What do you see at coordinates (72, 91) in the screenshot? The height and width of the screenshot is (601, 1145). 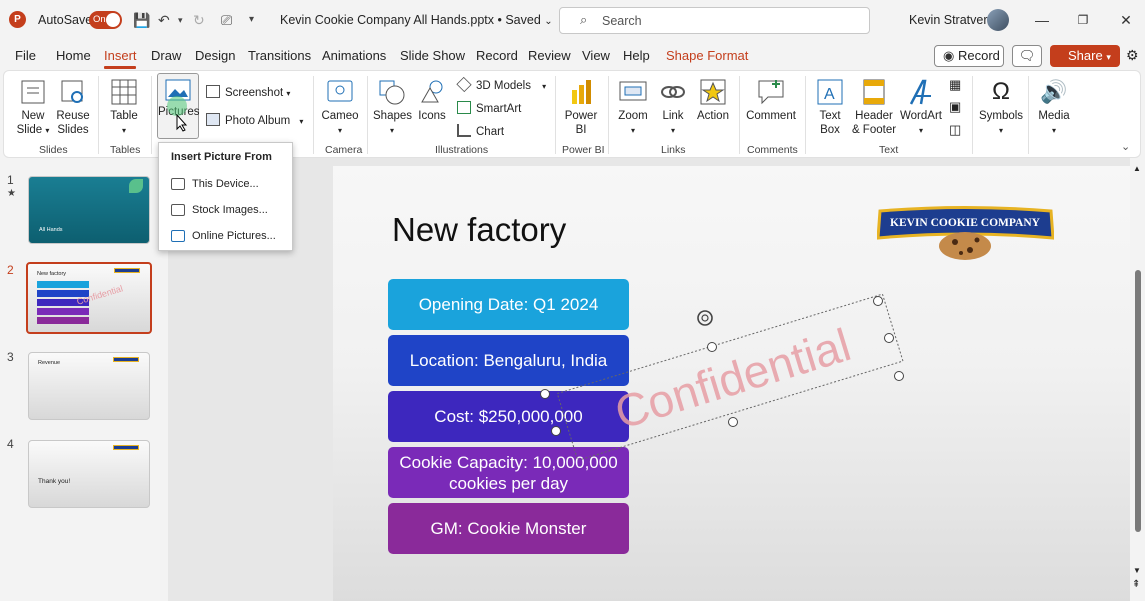 I see `reuse-slides-icon` at bounding box center [72, 91].